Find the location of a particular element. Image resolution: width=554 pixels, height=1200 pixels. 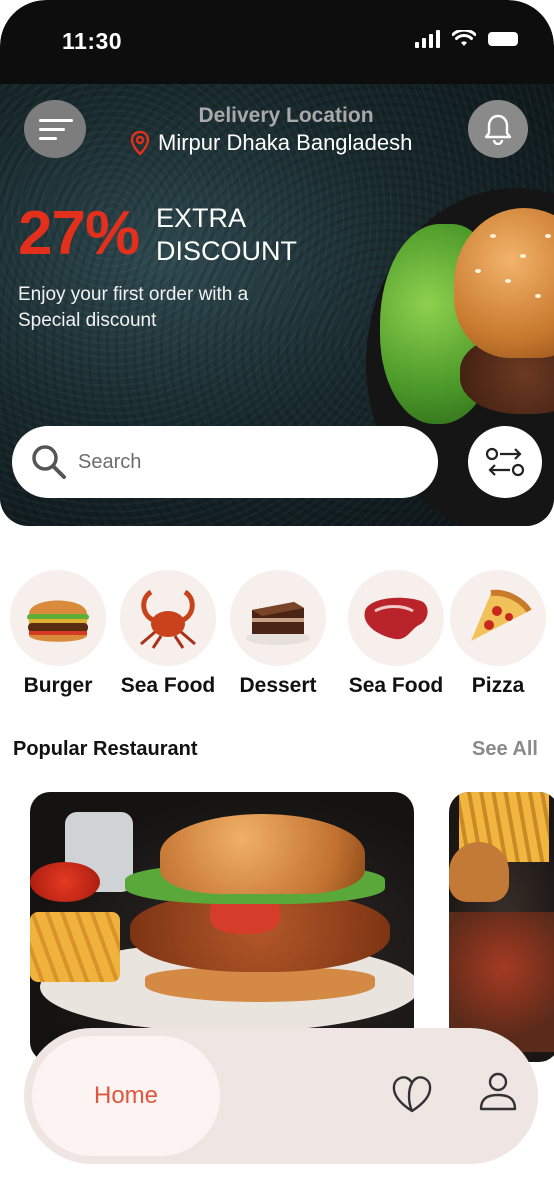

category-pizza: Pizza is located at coordinates (498, 634).